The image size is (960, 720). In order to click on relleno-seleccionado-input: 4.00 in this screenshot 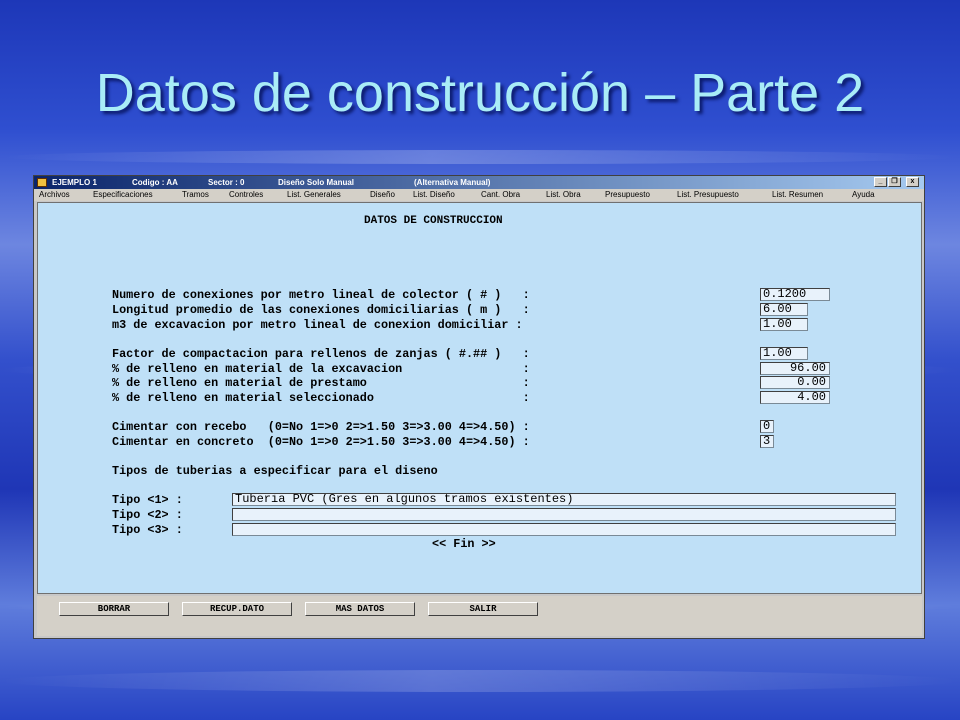, I will do `click(795, 397)`.